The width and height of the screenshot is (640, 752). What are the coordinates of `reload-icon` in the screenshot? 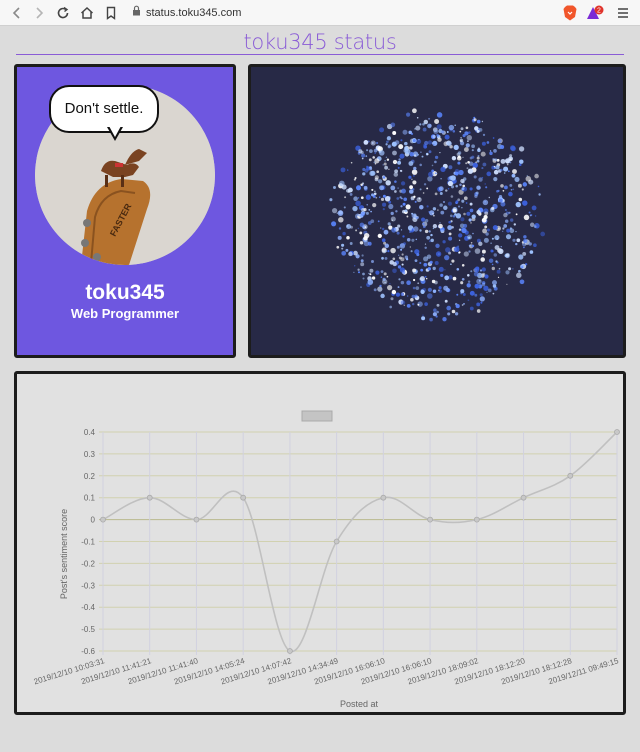 It's located at (63, 13).